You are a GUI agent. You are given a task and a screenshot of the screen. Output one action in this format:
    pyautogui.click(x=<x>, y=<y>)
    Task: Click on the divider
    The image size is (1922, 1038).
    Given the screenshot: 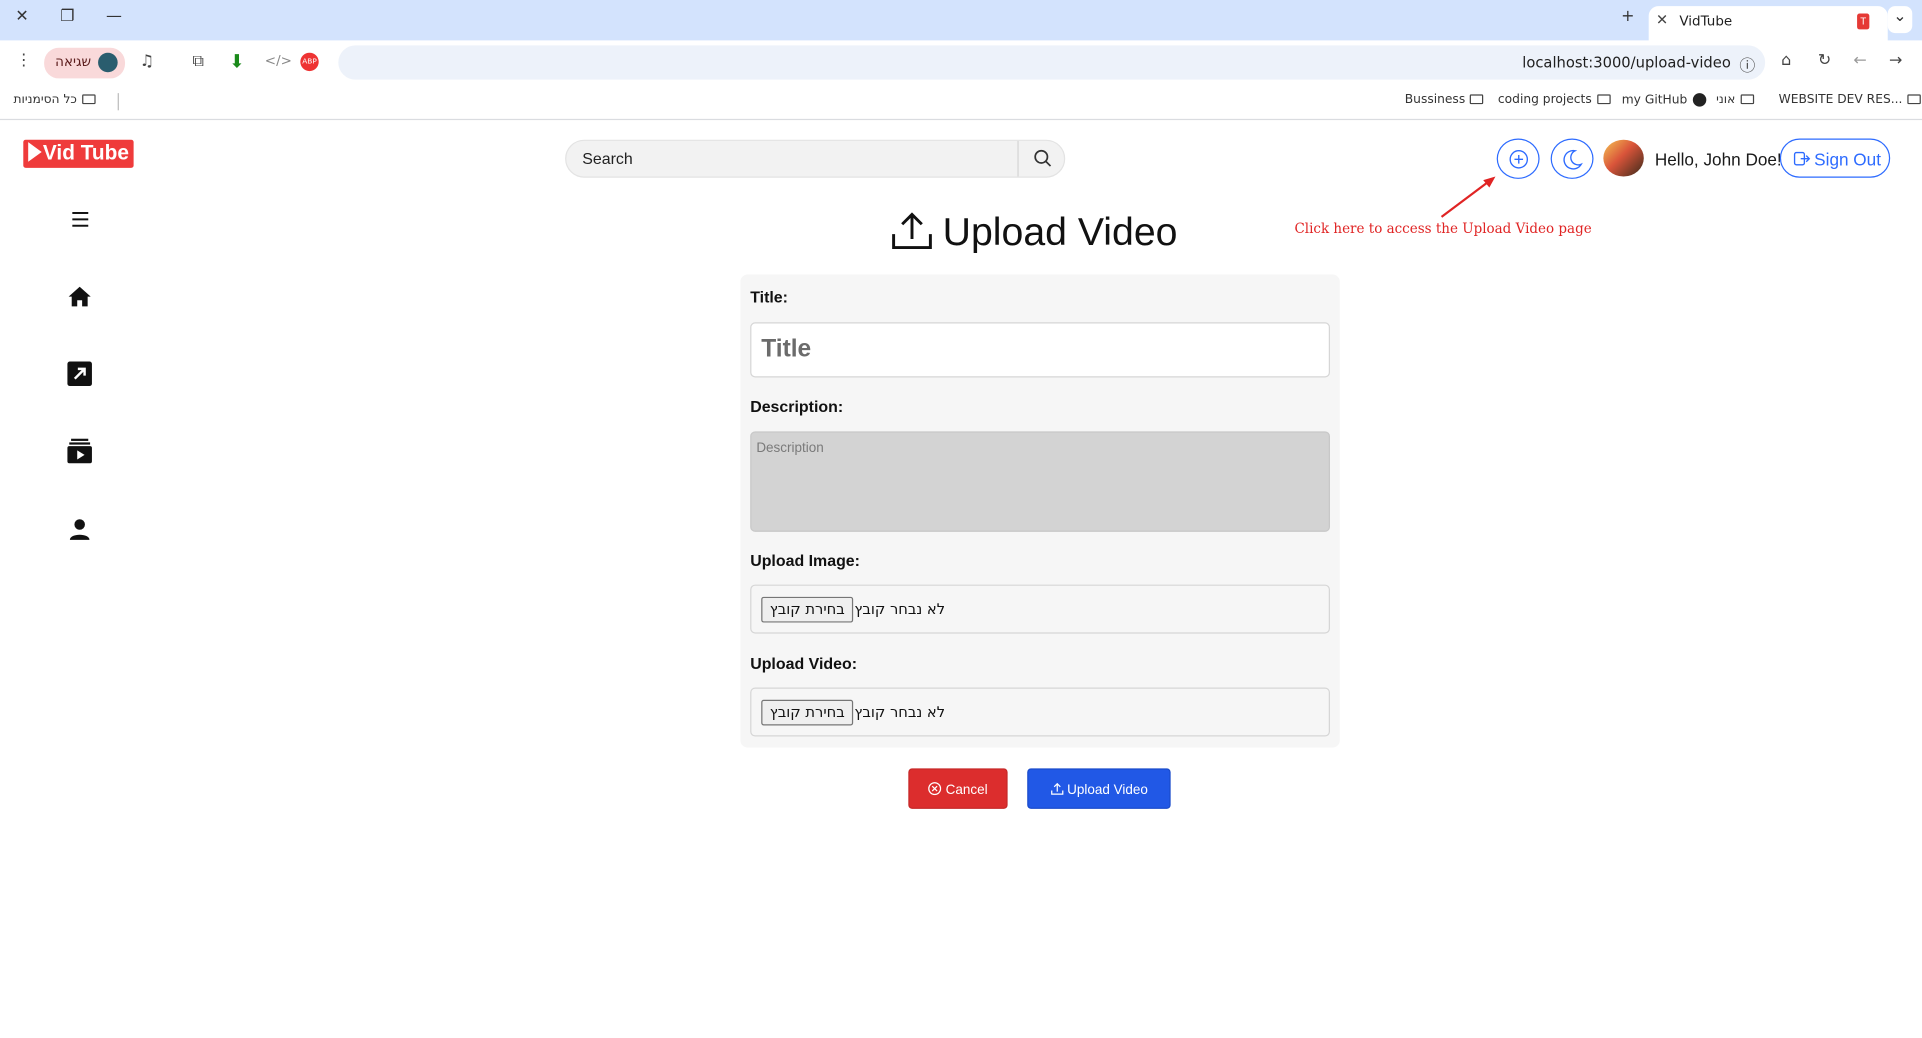 What is the action you would take?
    pyautogui.click(x=118, y=102)
    